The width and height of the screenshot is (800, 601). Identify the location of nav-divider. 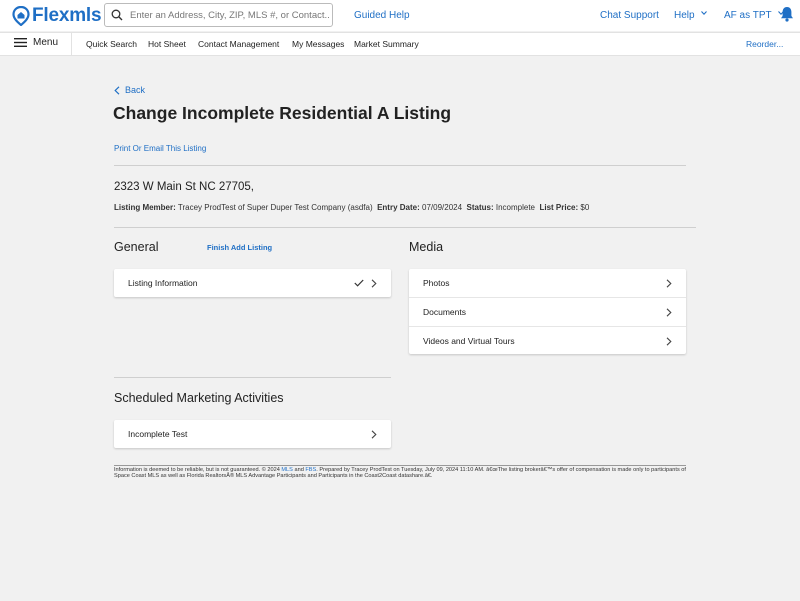
(71, 44).